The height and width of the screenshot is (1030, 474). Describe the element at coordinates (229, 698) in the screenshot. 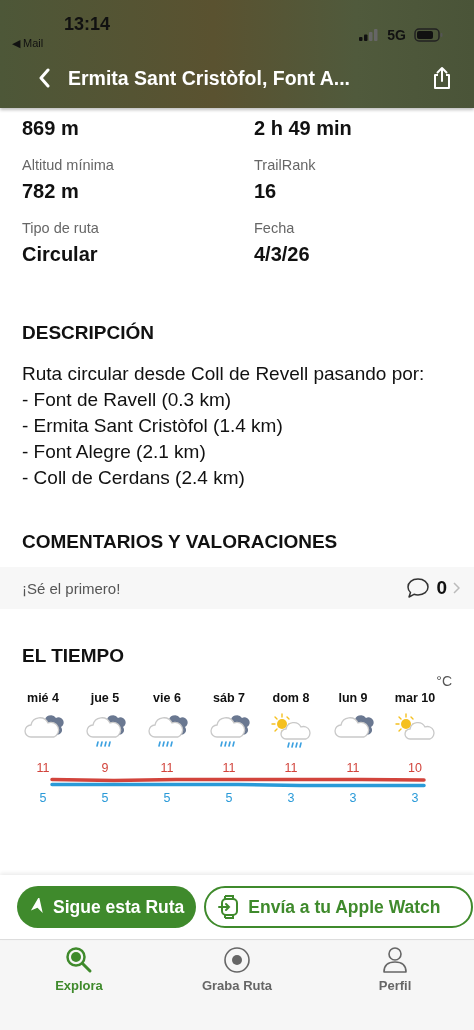

I see `weather-day: sáb 7` at that location.